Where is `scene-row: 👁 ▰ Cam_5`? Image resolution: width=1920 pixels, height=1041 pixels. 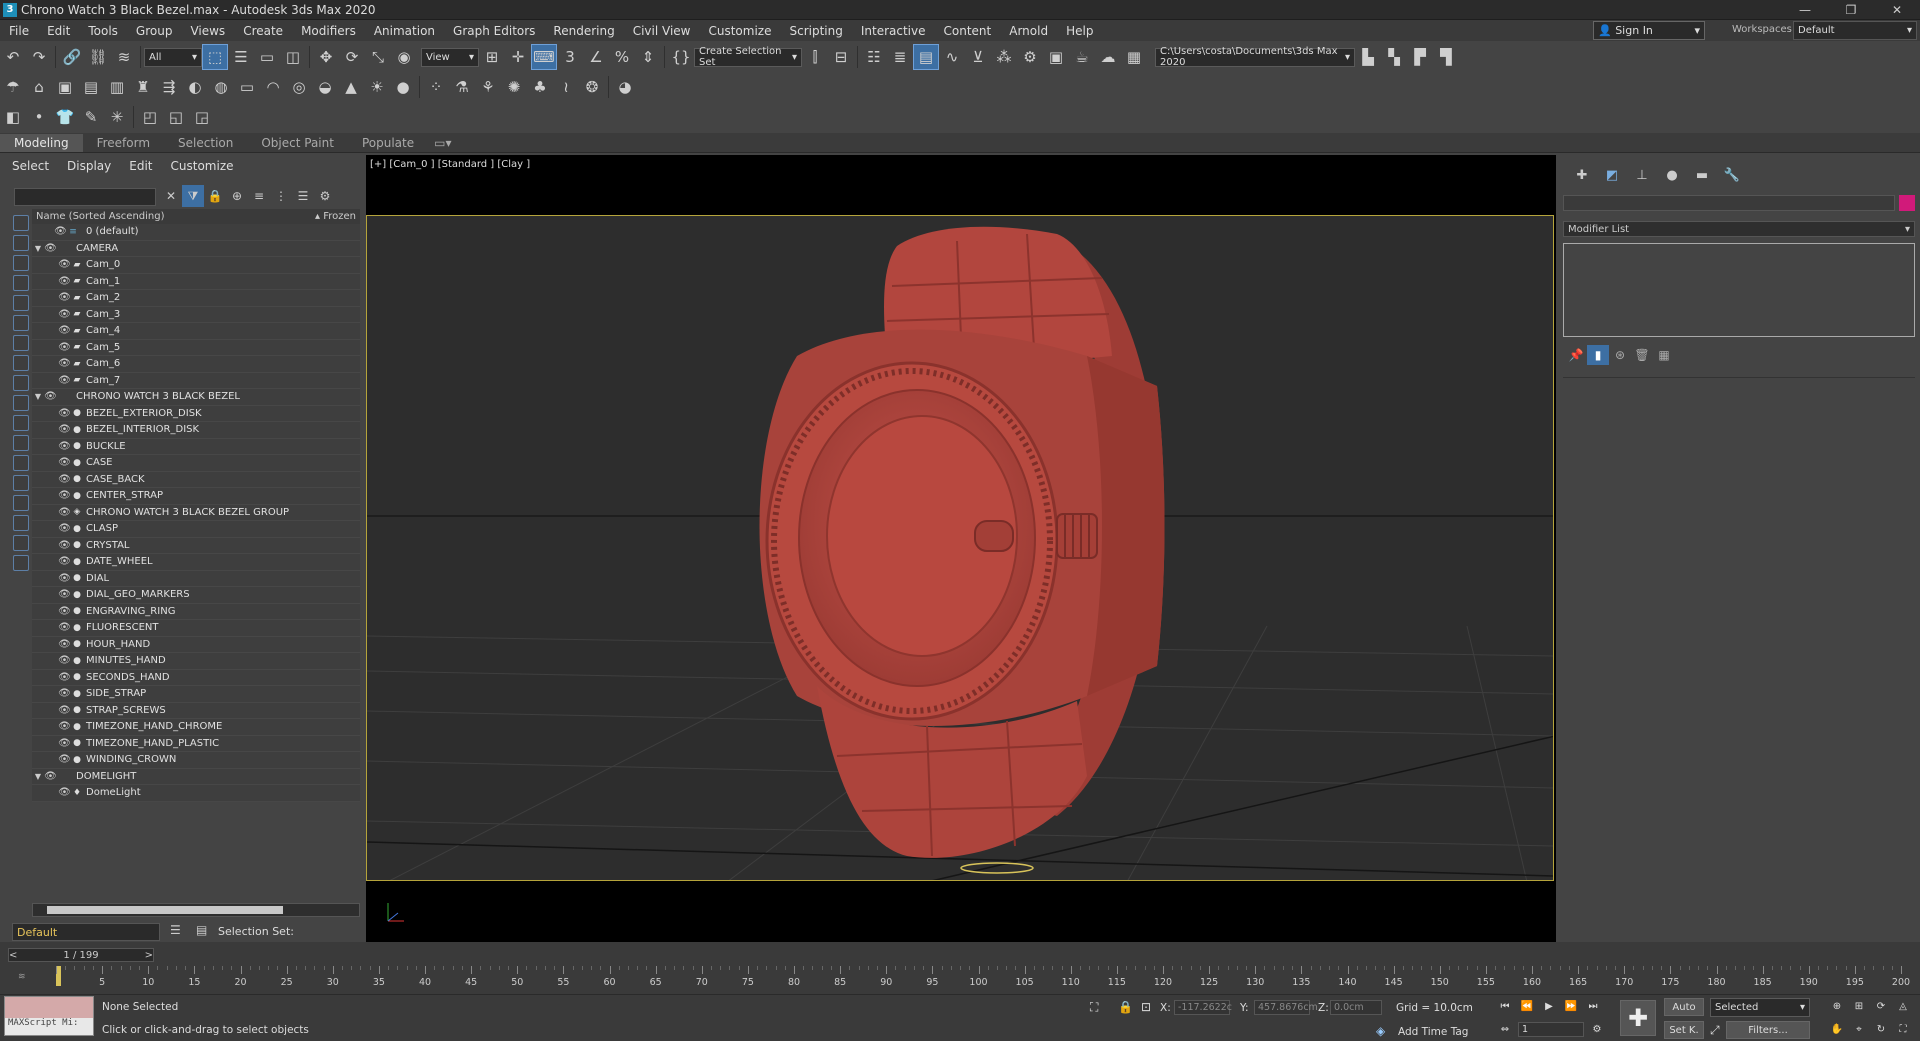
scene-row: 👁 ▰ Cam_5 is located at coordinates (196, 347).